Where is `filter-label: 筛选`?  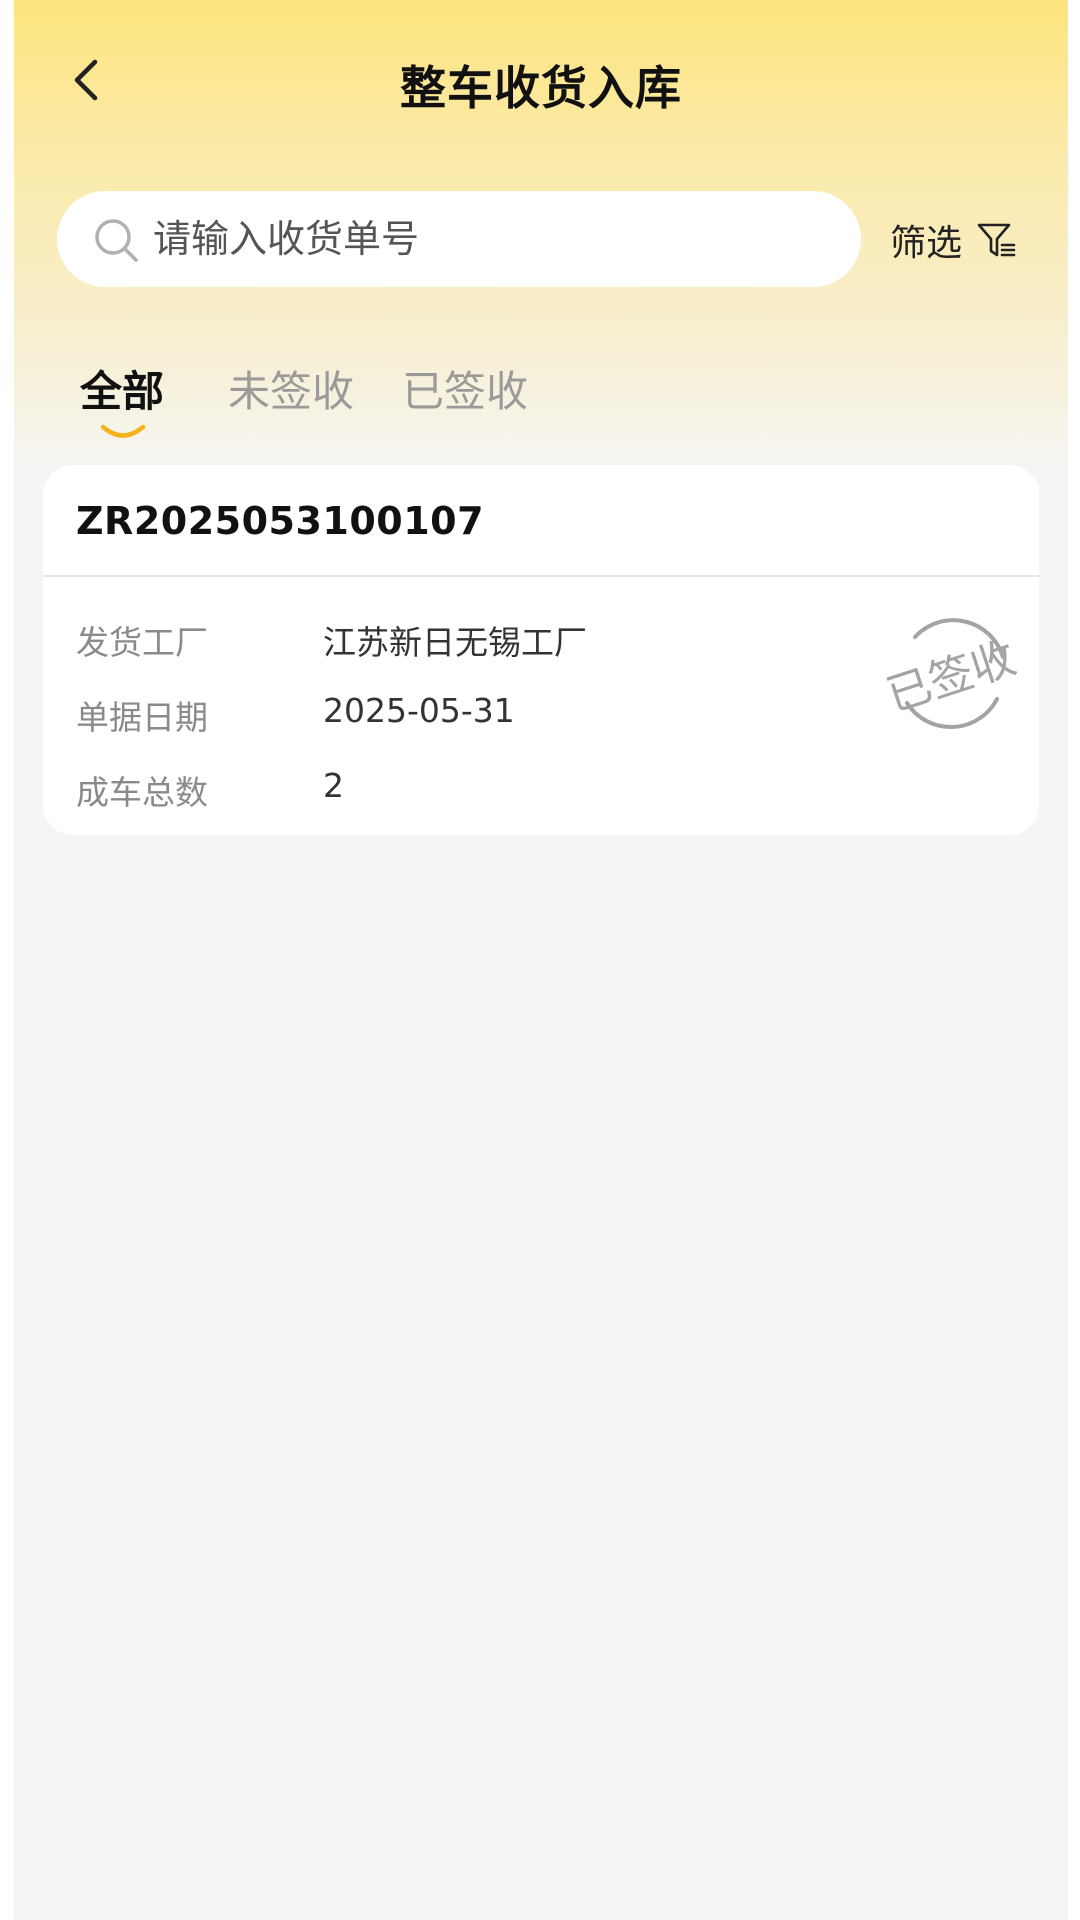 filter-label: 筛选 is located at coordinates (926, 243).